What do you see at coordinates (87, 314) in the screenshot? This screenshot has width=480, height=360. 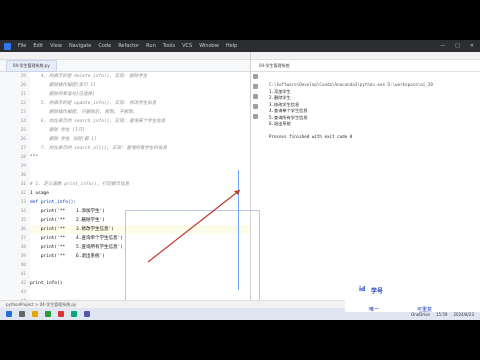 I see `app-icon` at bounding box center [87, 314].